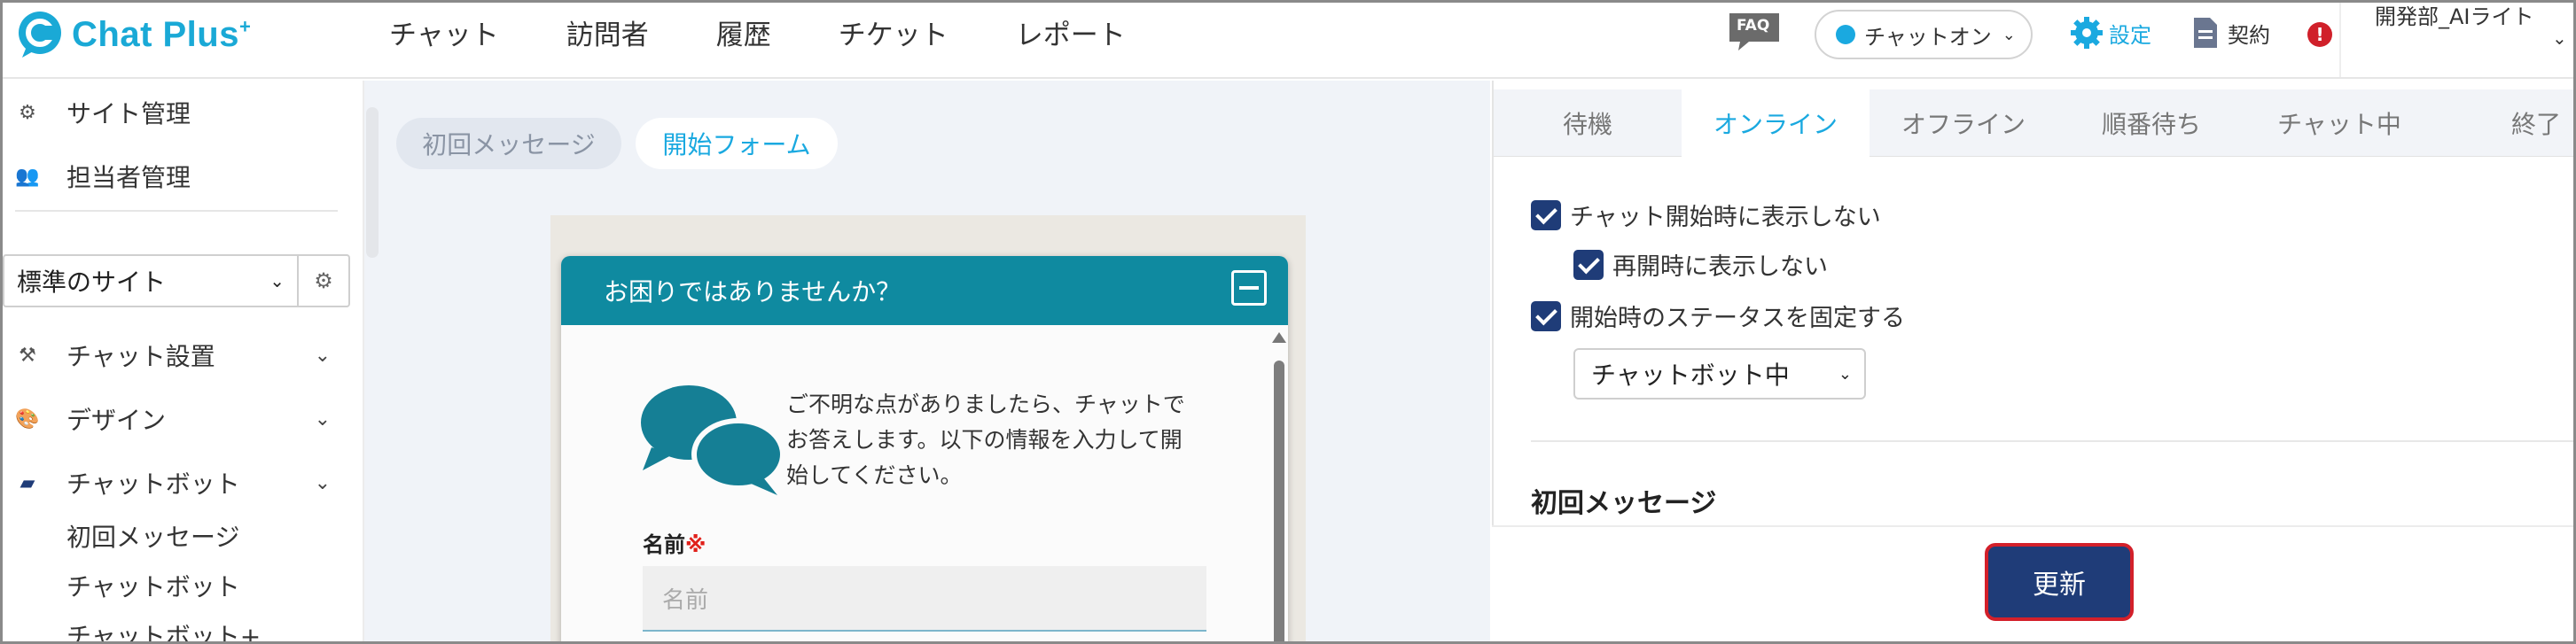 The width and height of the screenshot is (2576, 644). I want to click on checkbox-fix-status: 開始時のステータスを固定する, so click(1718, 316).